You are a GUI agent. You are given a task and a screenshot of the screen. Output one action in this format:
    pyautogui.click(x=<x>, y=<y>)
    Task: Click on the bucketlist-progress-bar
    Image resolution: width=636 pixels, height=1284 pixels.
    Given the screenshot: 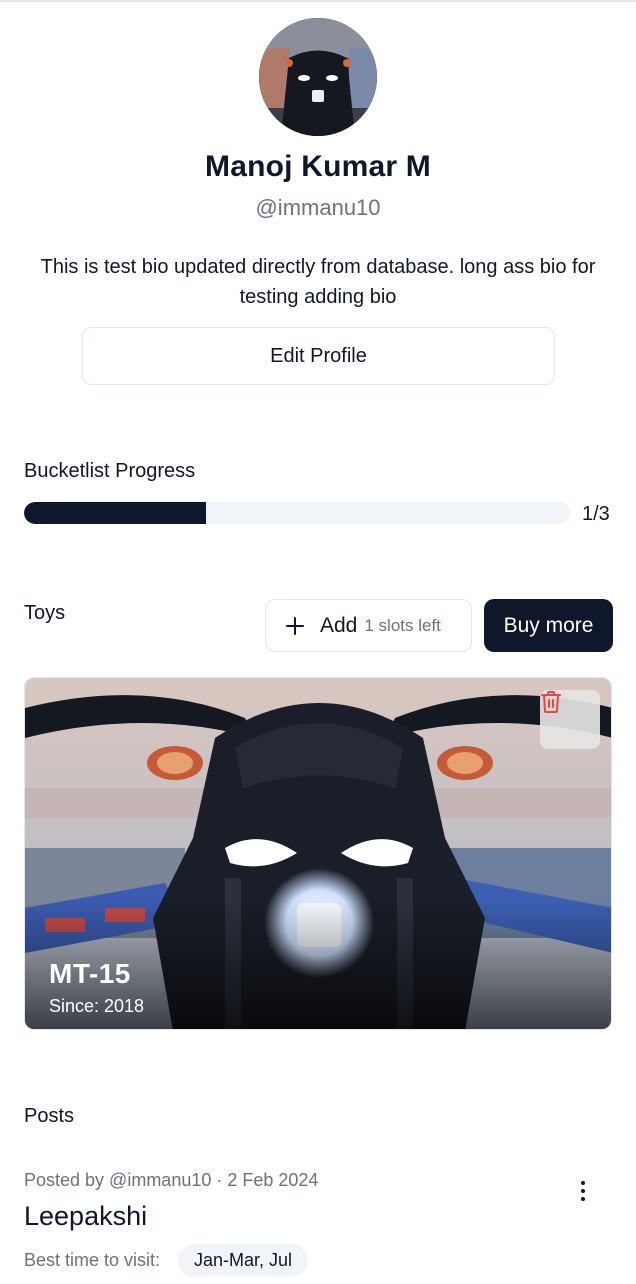 What is the action you would take?
    pyautogui.click(x=297, y=513)
    